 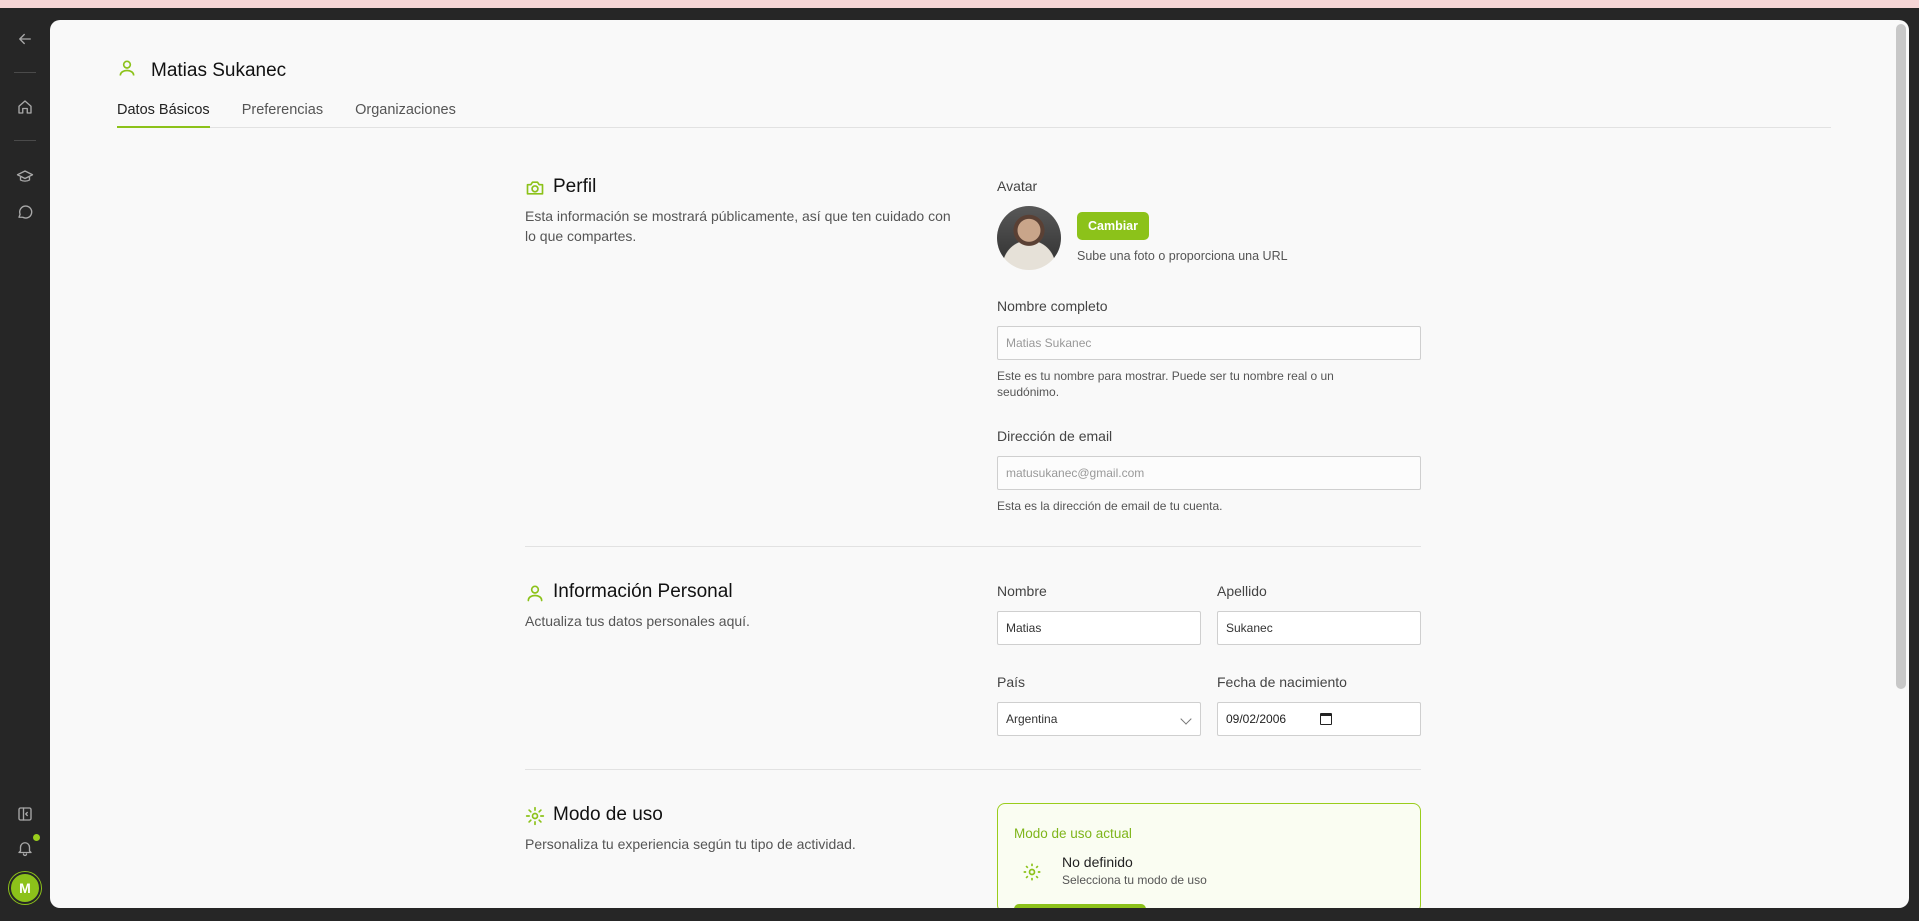 What do you see at coordinates (1052, 306) in the screenshot?
I see `fullname-label: Nombre completo` at bounding box center [1052, 306].